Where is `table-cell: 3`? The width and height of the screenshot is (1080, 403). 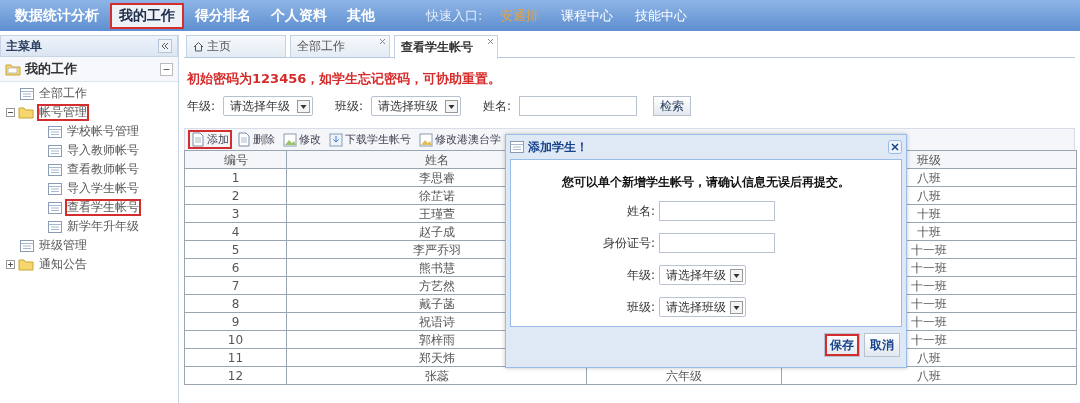 table-cell: 3 is located at coordinates (235, 213).